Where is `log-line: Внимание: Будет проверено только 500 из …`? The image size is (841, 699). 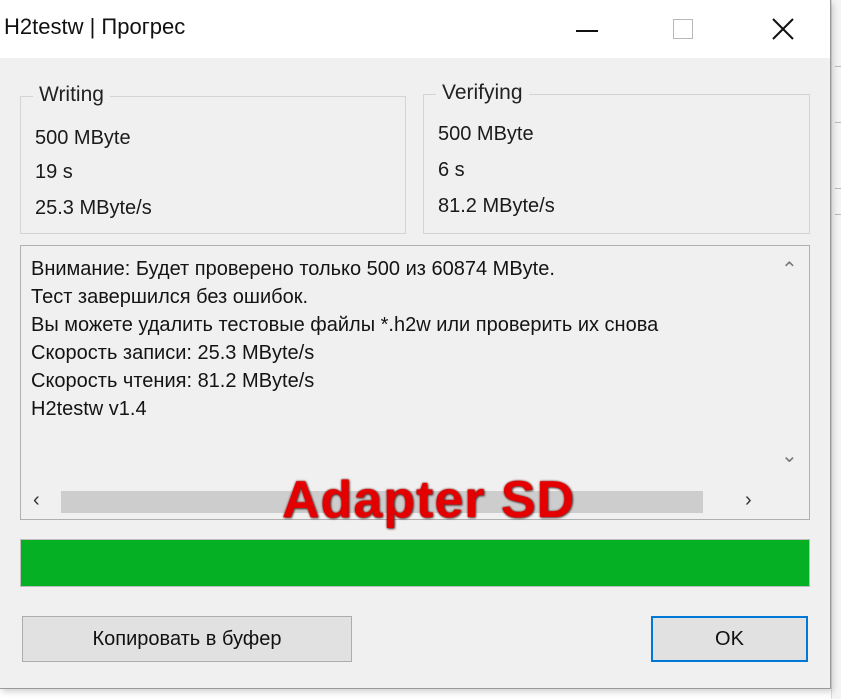 log-line: Внимание: Будет проверено только 500 из … is located at coordinates (293, 269).